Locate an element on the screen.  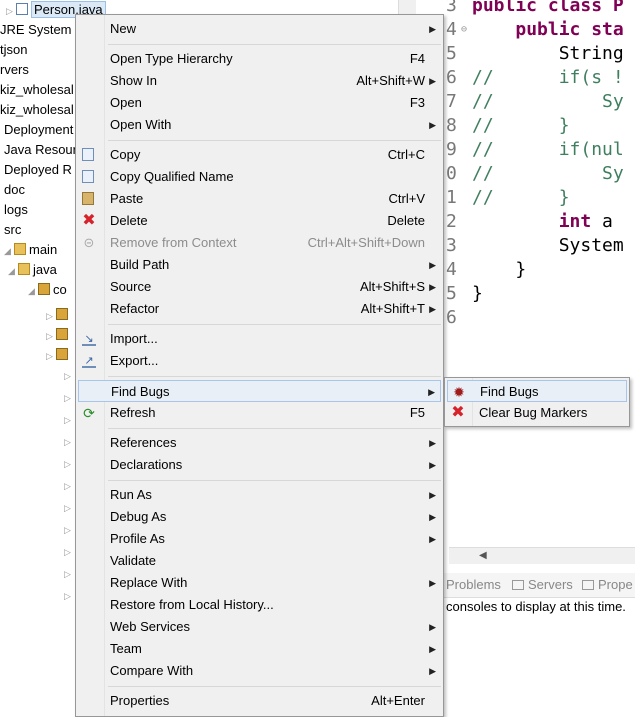
tree-item: rvers is located at coordinates (14, 70).